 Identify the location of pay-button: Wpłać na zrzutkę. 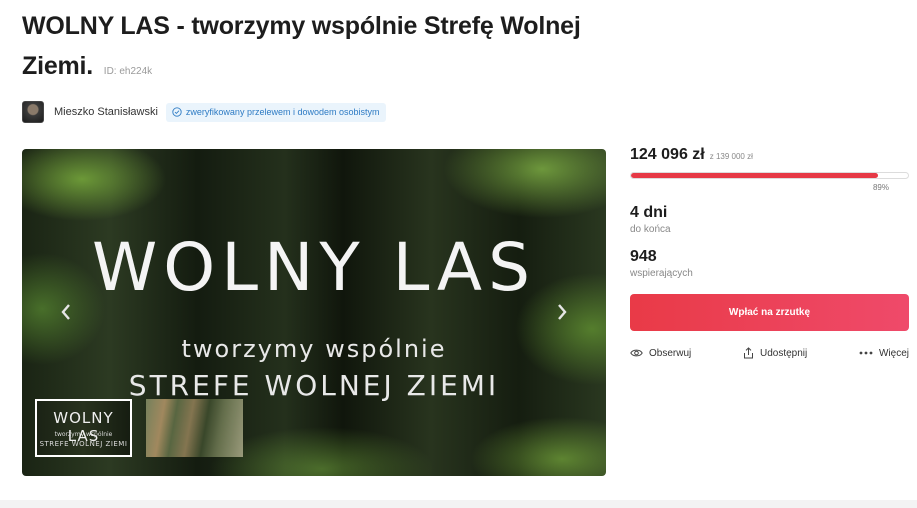
(769, 312).